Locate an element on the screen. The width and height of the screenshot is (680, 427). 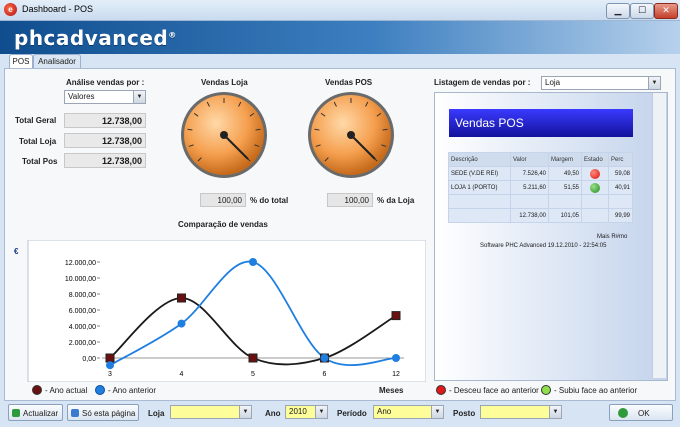
ano-label: Ano is located at coordinates (273, 413).